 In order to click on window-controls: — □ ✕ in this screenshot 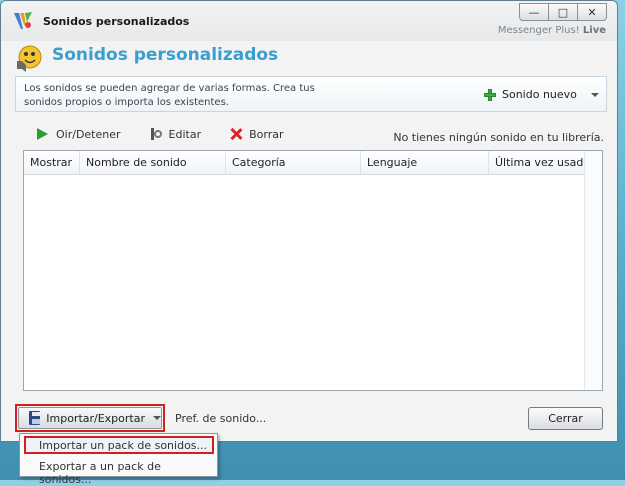, I will do `click(563, 12)`.